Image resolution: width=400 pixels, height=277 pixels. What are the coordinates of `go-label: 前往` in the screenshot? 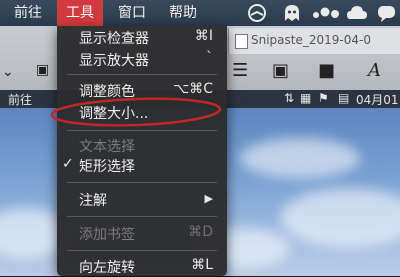 It's located at (20, 100).